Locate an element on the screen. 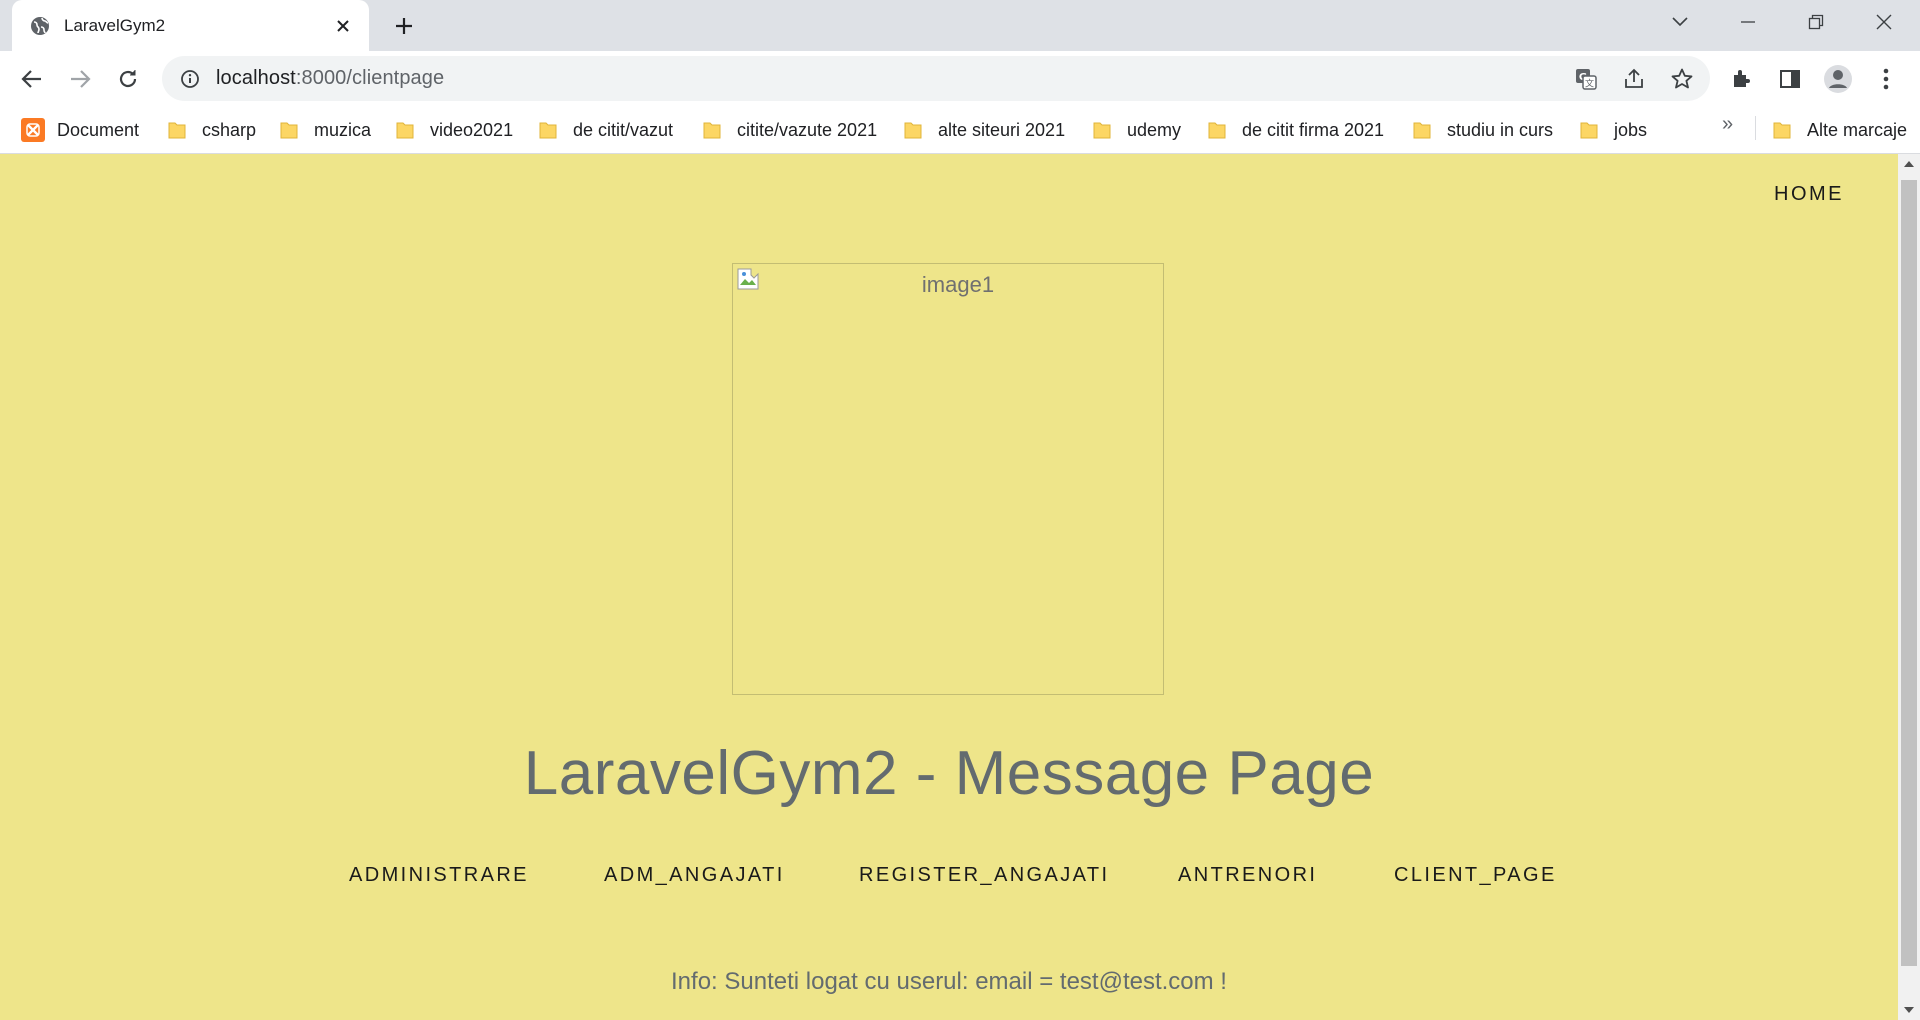 Image resolution: width=1920 pixels, height=1020 pixels. page-title: LaravelGym2 - Message Page is located at coordinates (949, 773).